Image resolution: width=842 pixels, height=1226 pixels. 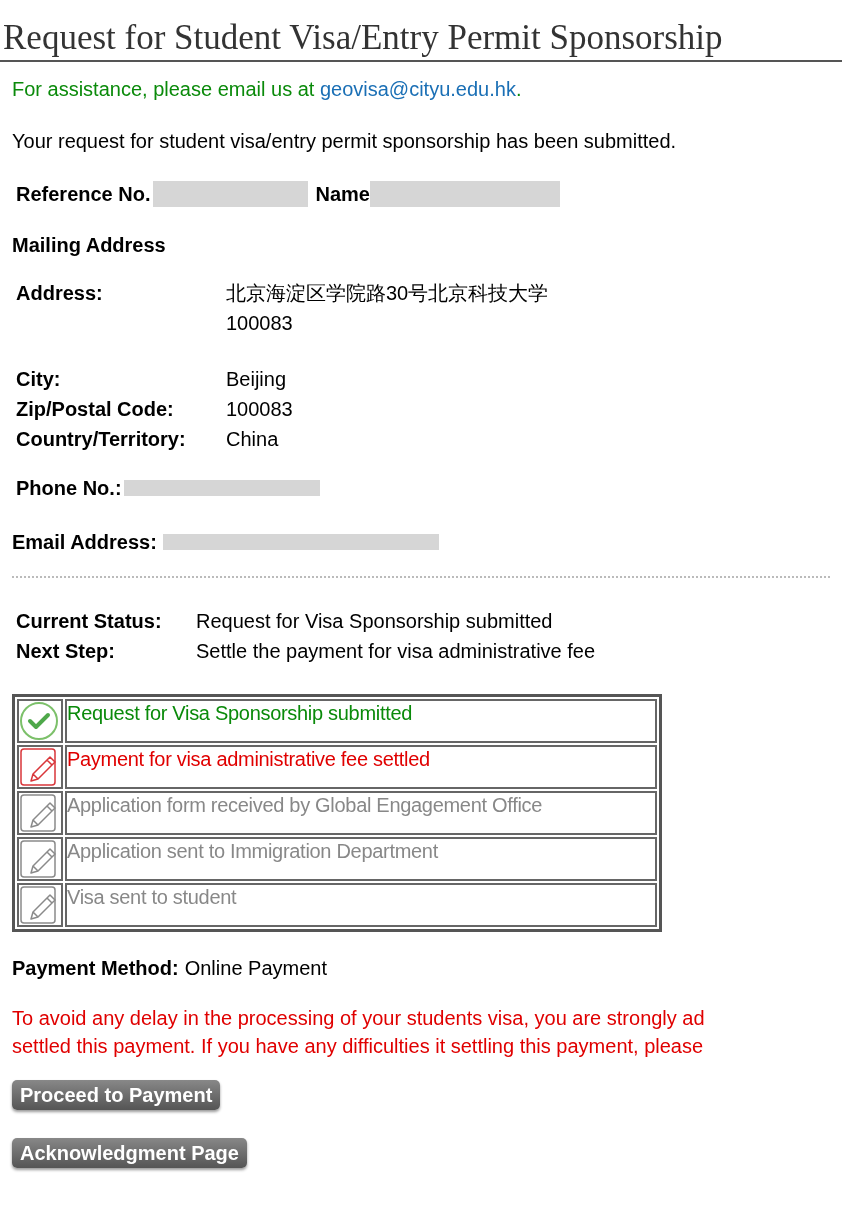 What do you see at coordinates (358, 1046) in the screenshot?
I see `warning-text: settled this payment. If you have any difficulties it settling this payment, please` at bounding box center [358, 1046].